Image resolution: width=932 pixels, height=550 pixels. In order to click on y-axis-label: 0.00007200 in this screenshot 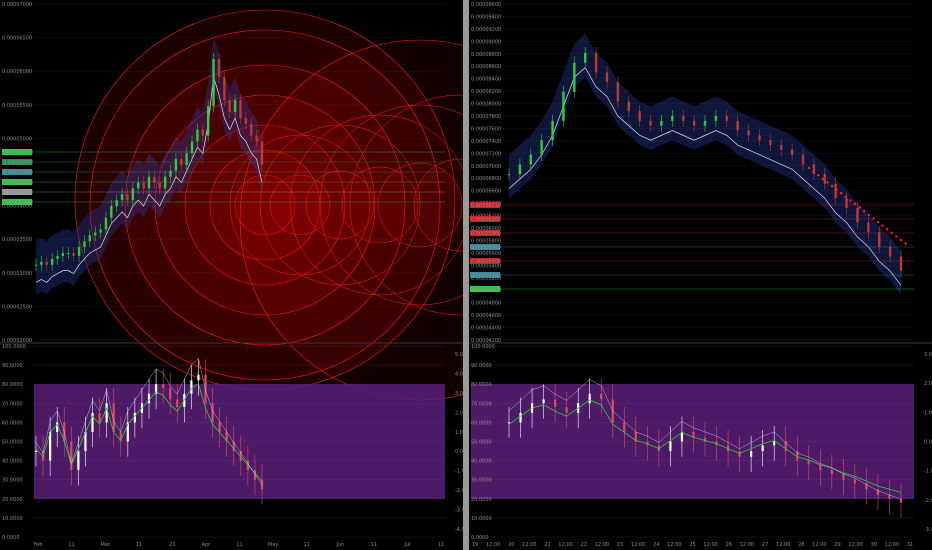, I will do `click(486, 154)`.